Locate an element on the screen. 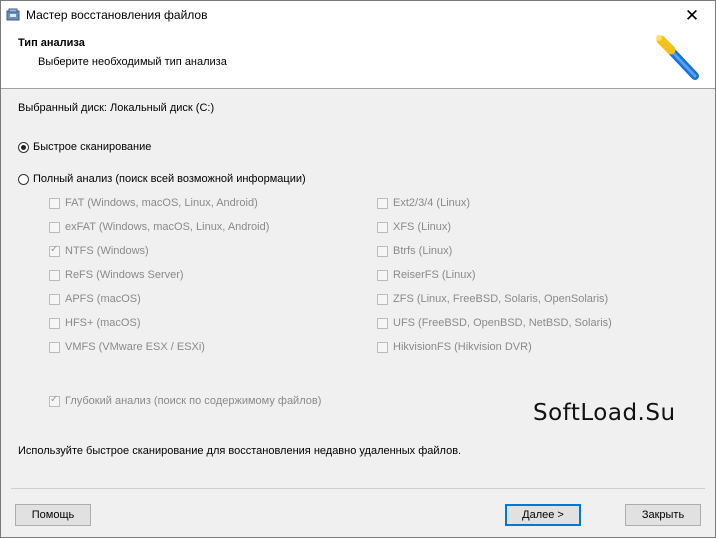  fs-checkbox-ext: Ext2/3/4 (Linux) is located at coordinates (423, 203).